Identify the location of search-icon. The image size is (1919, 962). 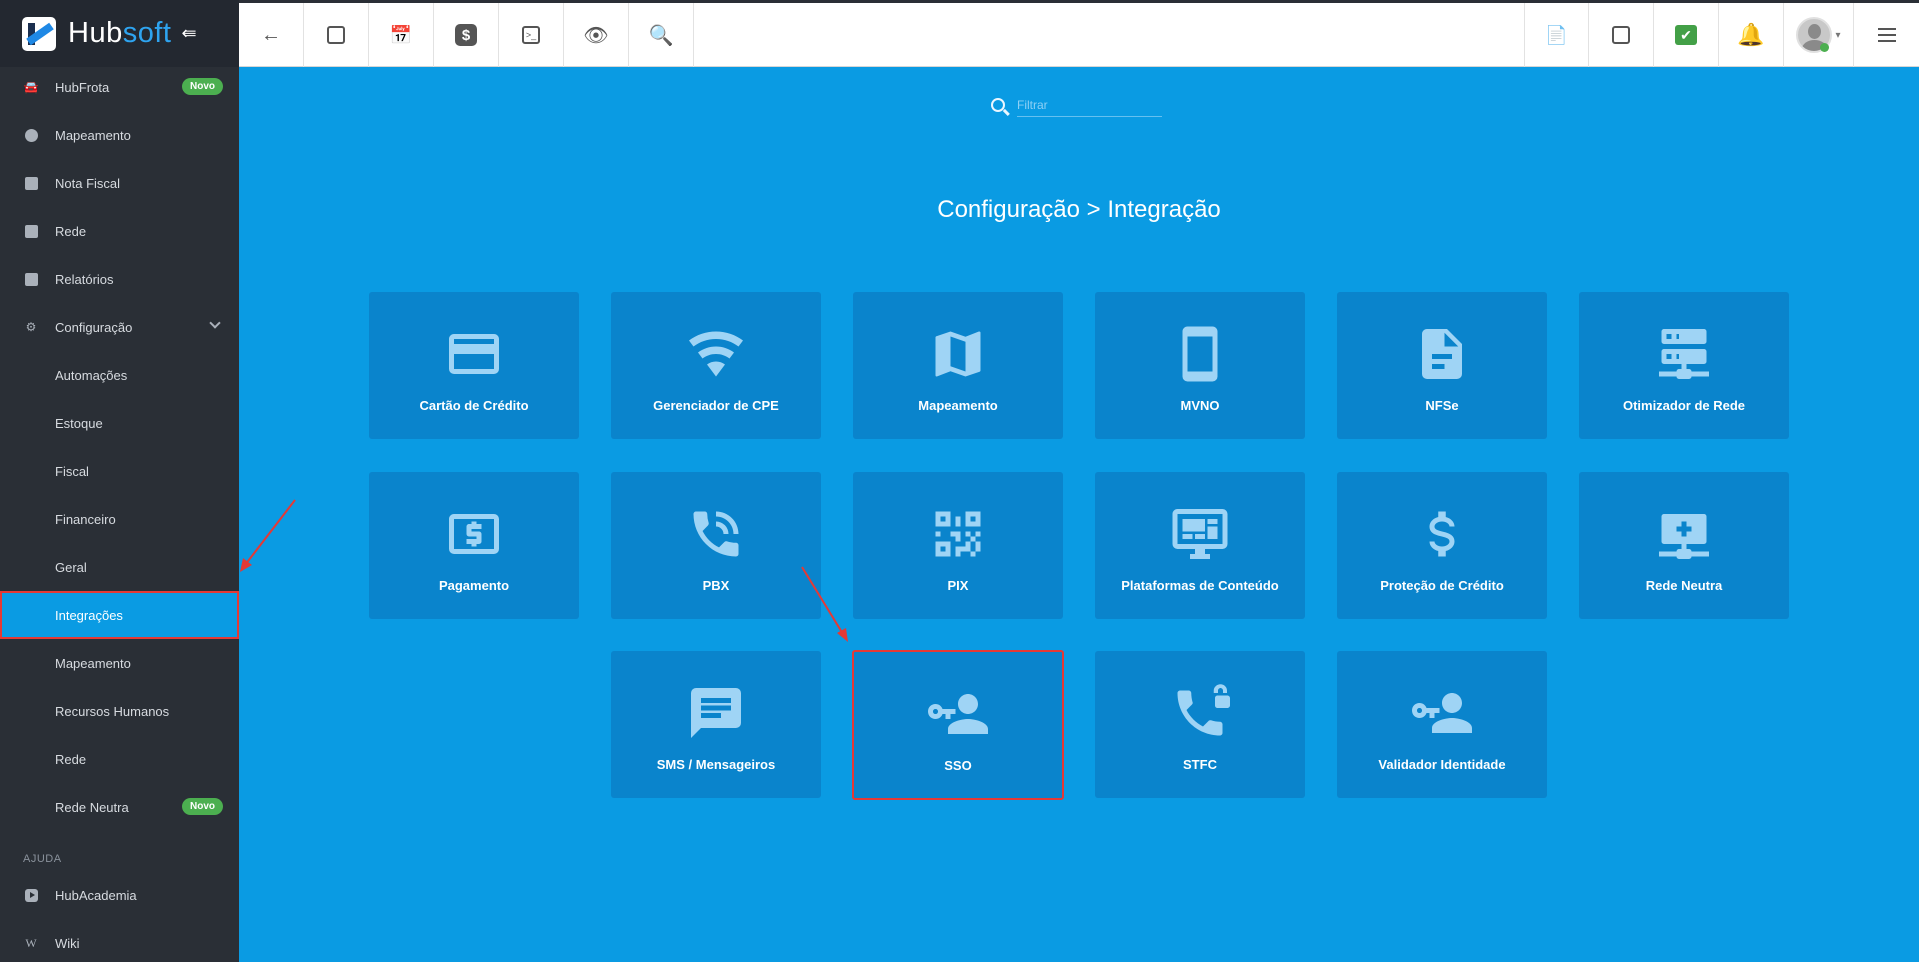
(998, 105).